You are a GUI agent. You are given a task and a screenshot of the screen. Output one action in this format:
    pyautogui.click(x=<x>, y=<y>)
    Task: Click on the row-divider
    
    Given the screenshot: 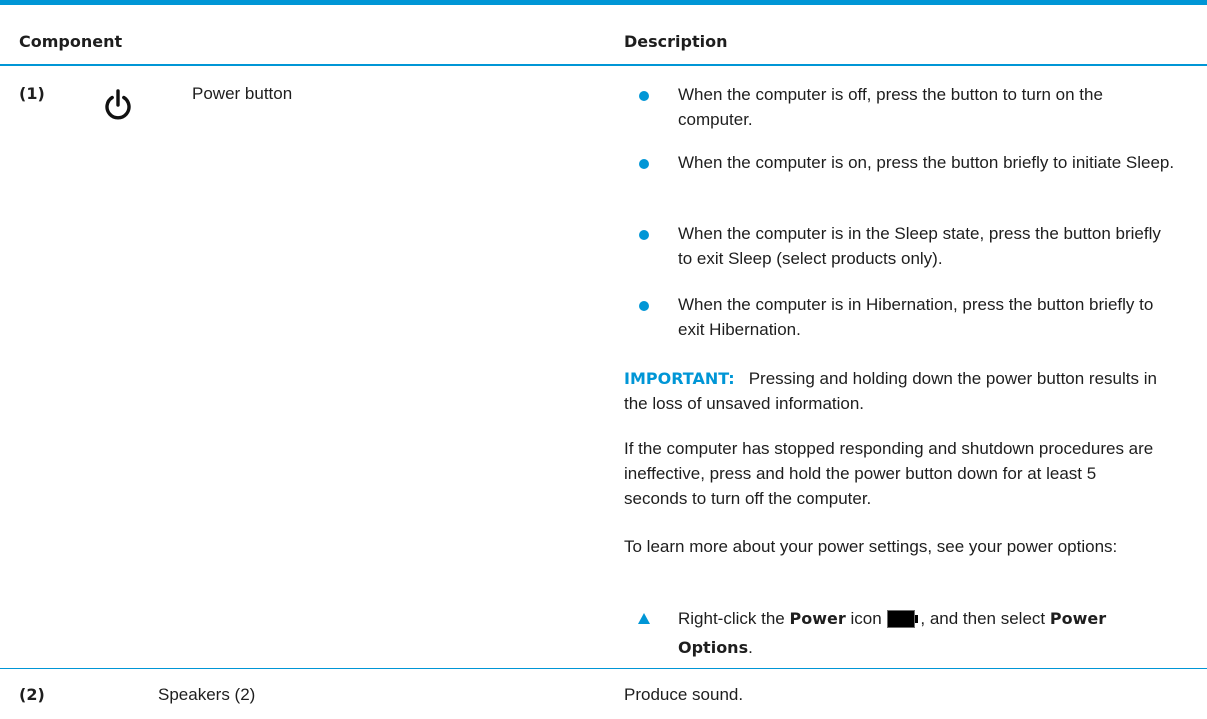 What is the action you would take?
    pyautogui.click(x=603, y=668)
    